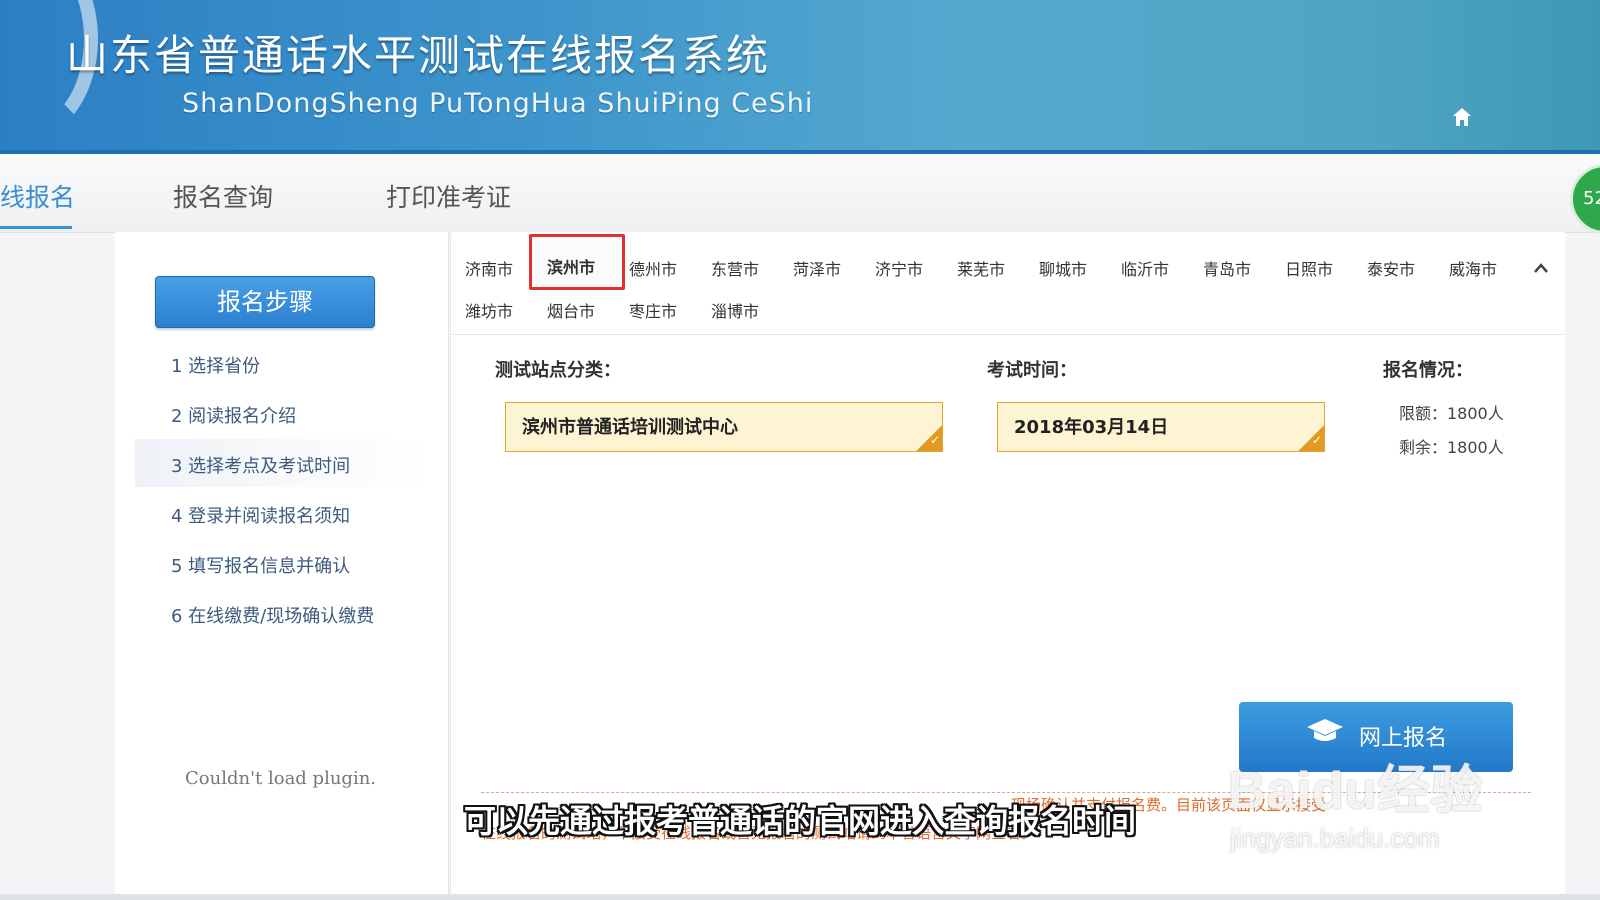  What do you see at coordinates (630, 427) in the screenshot?
I see `station-select-value: 滨州市普通话培训测试中心` at bounding box center [630, 427].